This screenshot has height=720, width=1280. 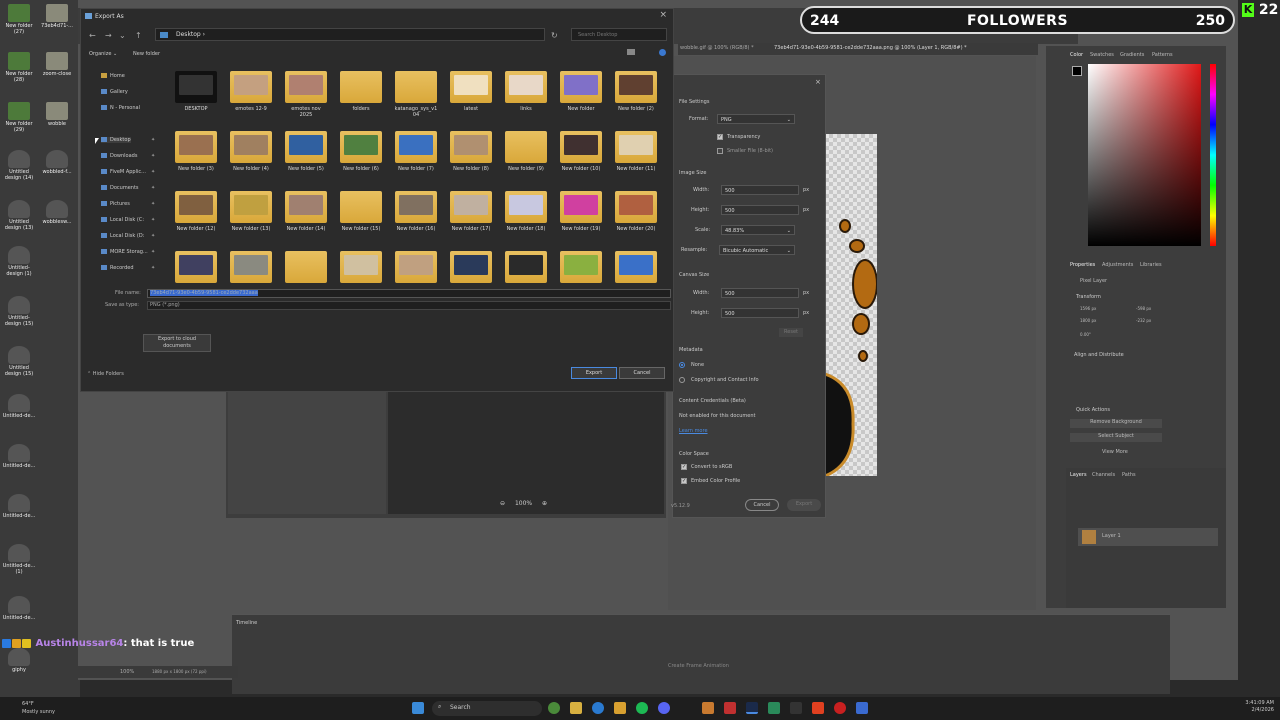 What do you see at coordinates (581, 211) in the screenshot?
I see `file-item: New folder (19)` at bounding box center [581, 211].